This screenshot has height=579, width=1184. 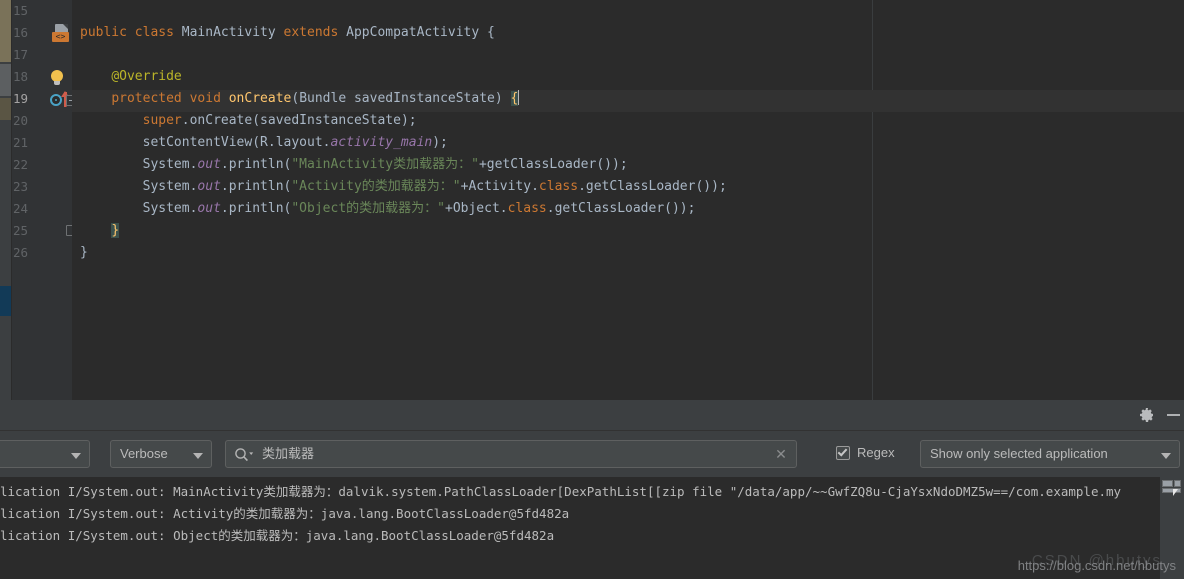 What do you see at coordinates (295, 142) in the screenshot?
I see `code-line: setContentView(R.layout.activity_main);` at bounding box center [295, 142].